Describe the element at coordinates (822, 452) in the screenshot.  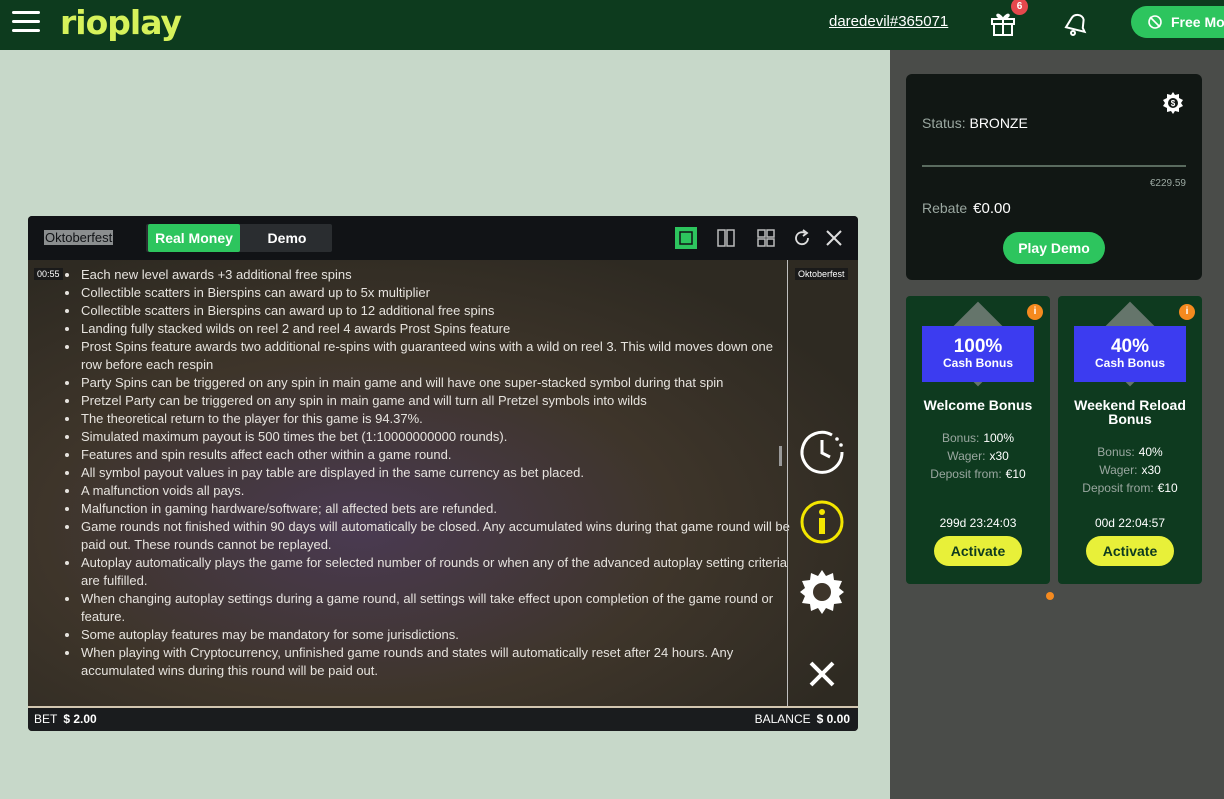
I see `history-icon` at that location.